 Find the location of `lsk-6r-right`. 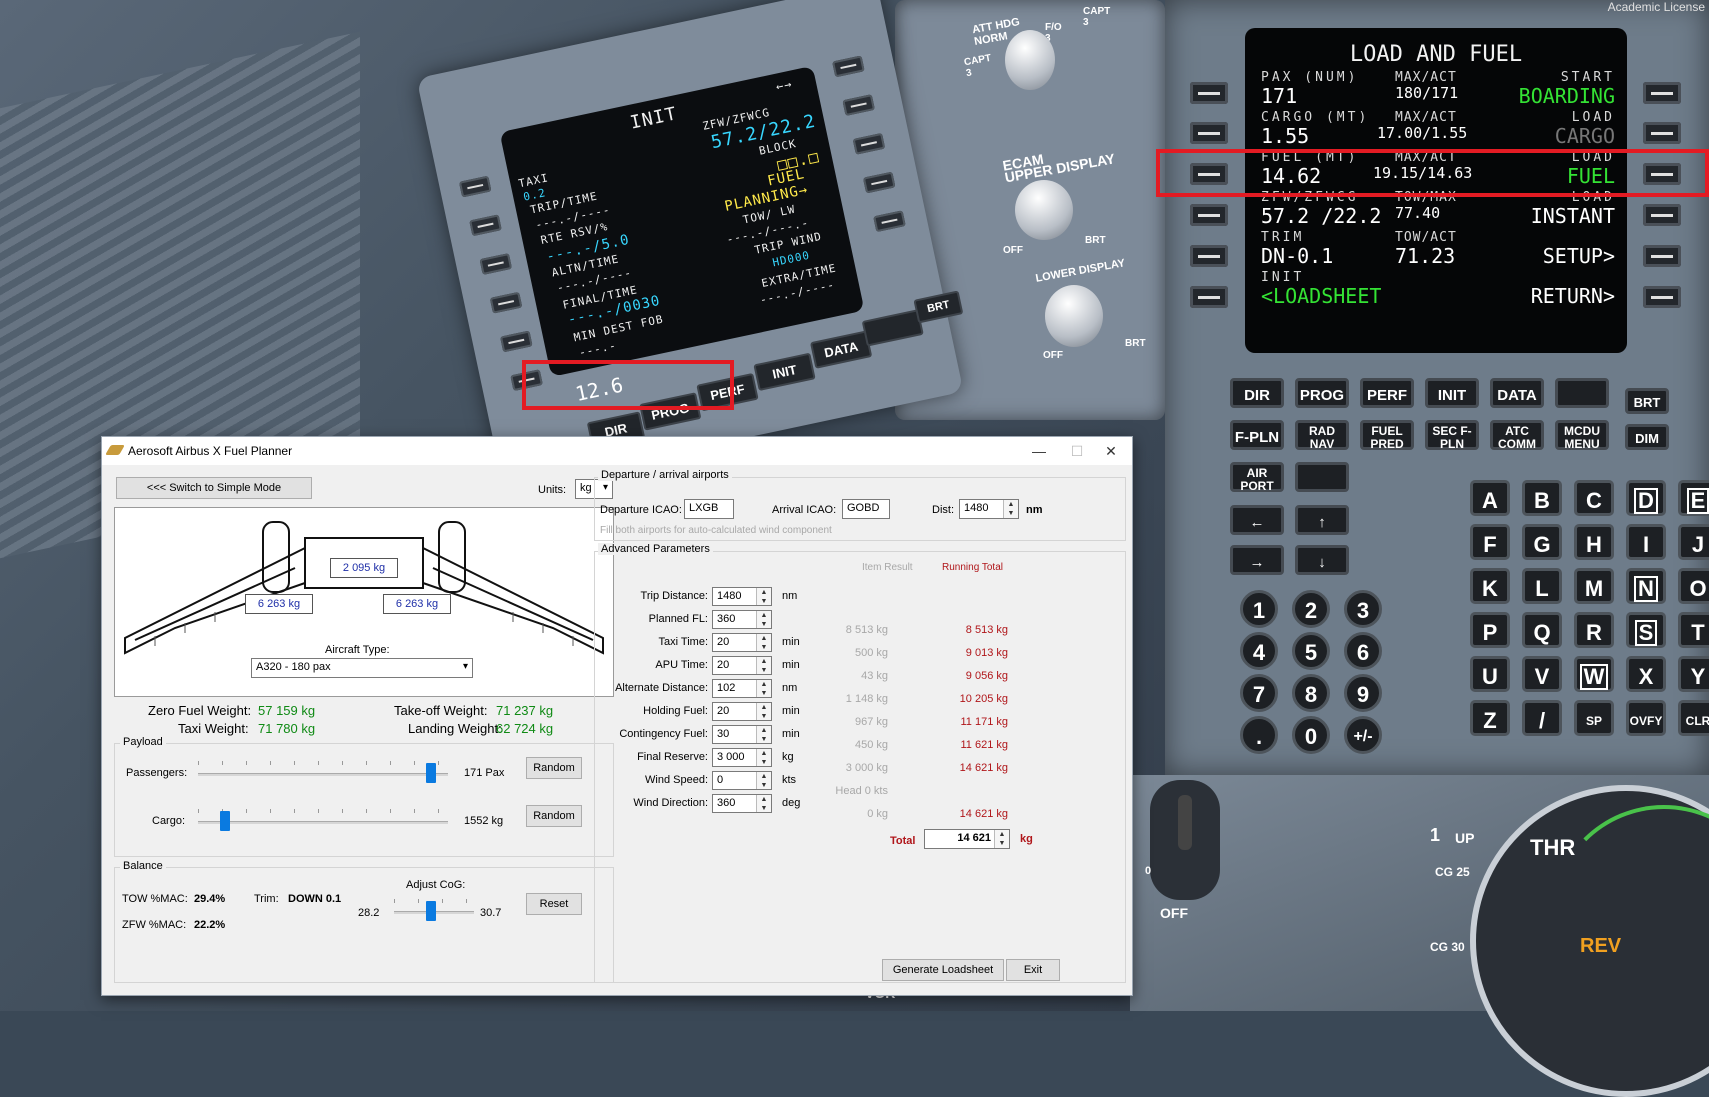

lsk-6r-right is located at coordinates (1662, 297).